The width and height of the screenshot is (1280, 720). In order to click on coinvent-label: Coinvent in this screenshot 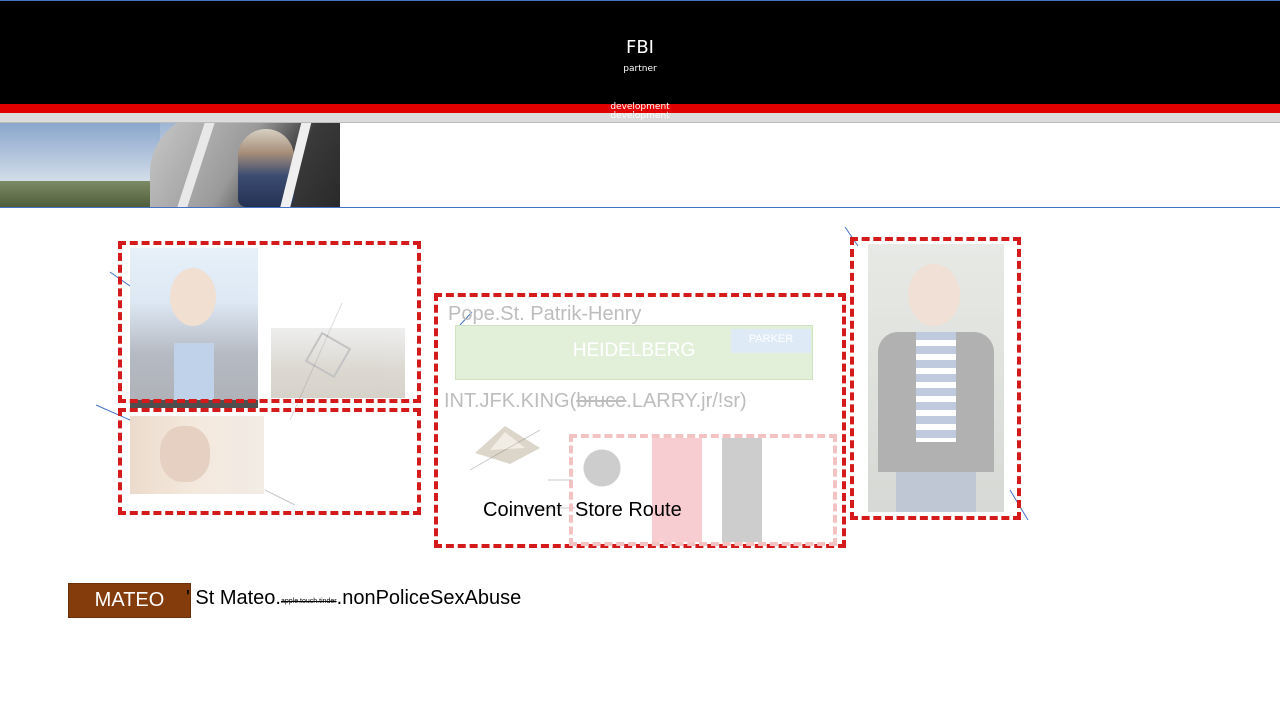, I will do `click(522, 510)`.